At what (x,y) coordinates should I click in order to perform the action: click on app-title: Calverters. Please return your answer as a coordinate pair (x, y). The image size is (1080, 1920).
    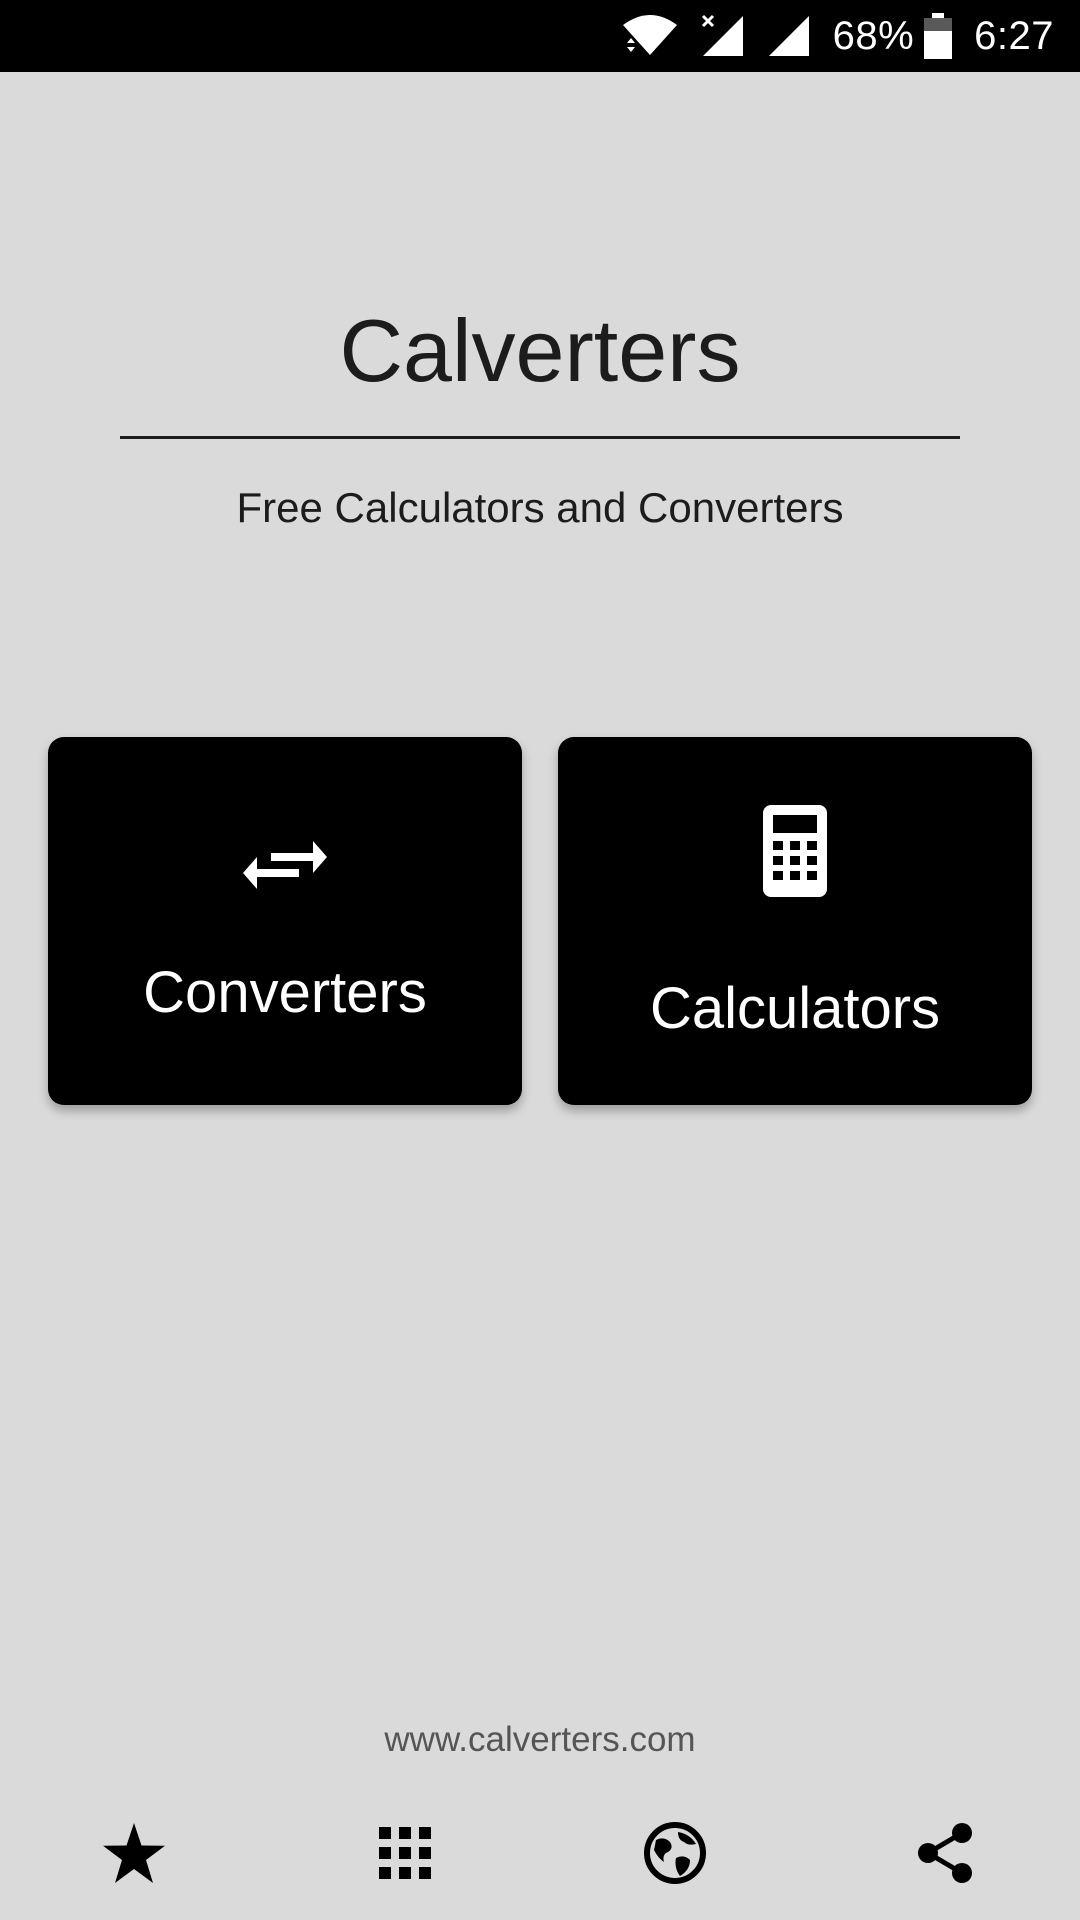
    Looking at the image, I should click on (540, 350).